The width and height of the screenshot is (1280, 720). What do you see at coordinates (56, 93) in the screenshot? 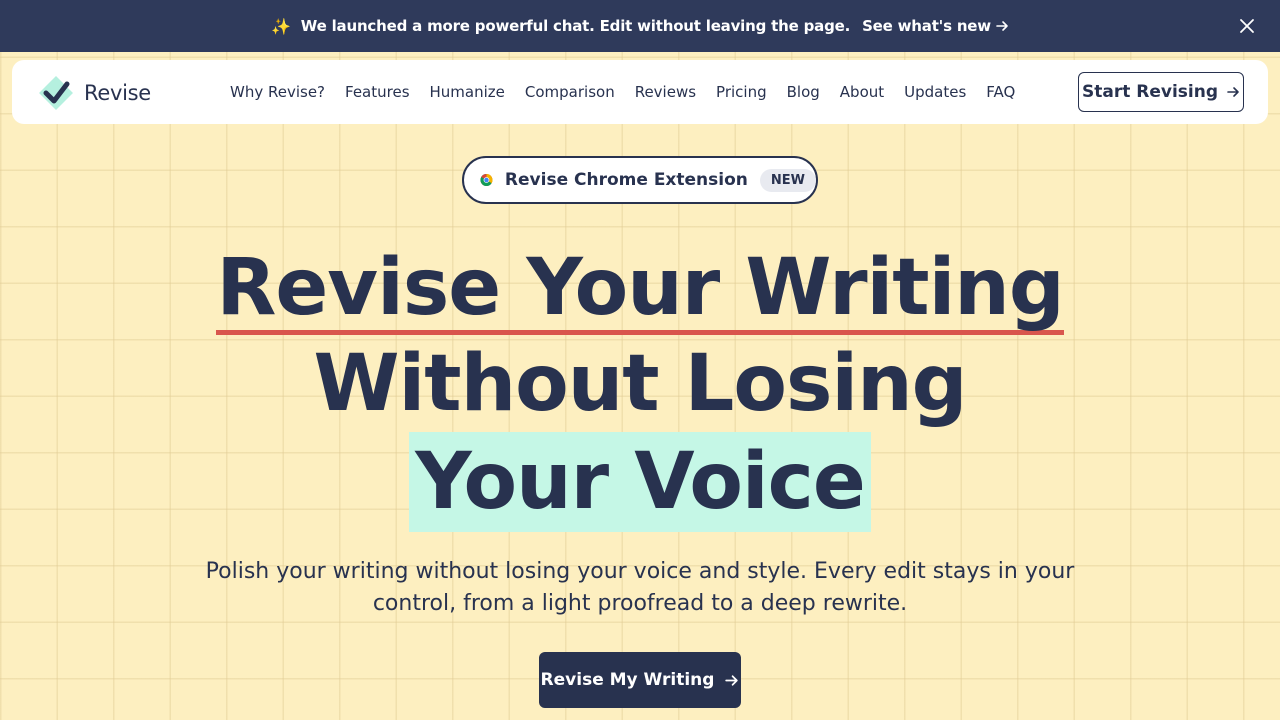
I see `revise-logo-icon` at bounding box center [56, 93].